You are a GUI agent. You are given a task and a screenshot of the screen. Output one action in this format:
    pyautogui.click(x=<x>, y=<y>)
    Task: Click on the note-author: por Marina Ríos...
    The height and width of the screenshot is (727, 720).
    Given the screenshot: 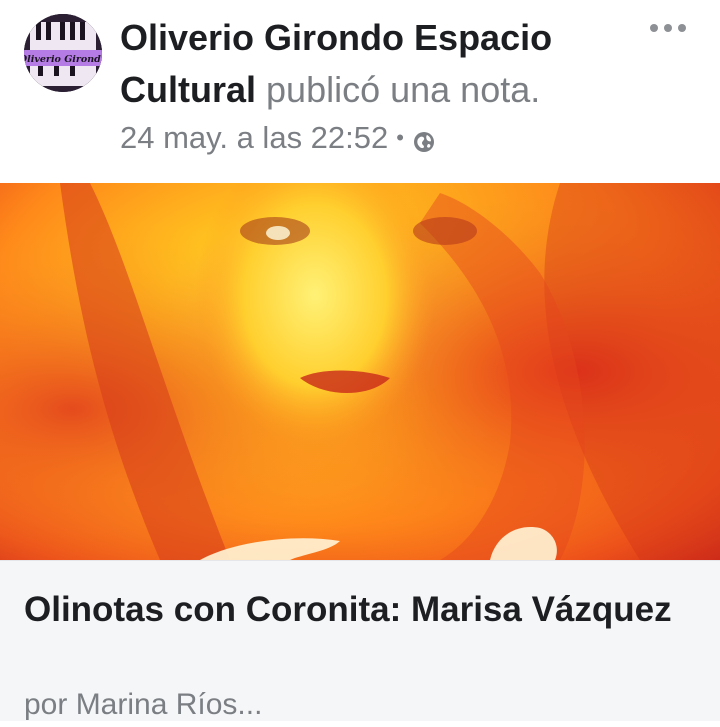 What is the action you would take?
    pyautogui.click(x=143, y=704)
    